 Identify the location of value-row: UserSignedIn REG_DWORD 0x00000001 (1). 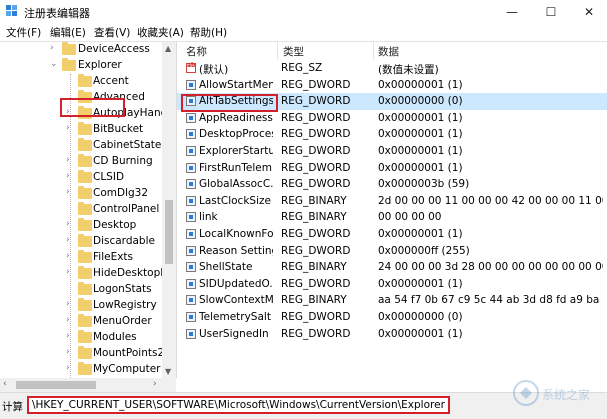
(392, 334).